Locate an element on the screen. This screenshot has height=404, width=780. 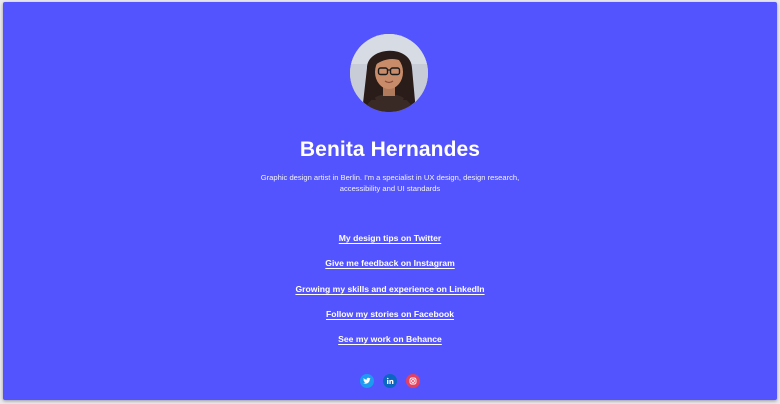
twitter-button is located at coordinates (367, 381).